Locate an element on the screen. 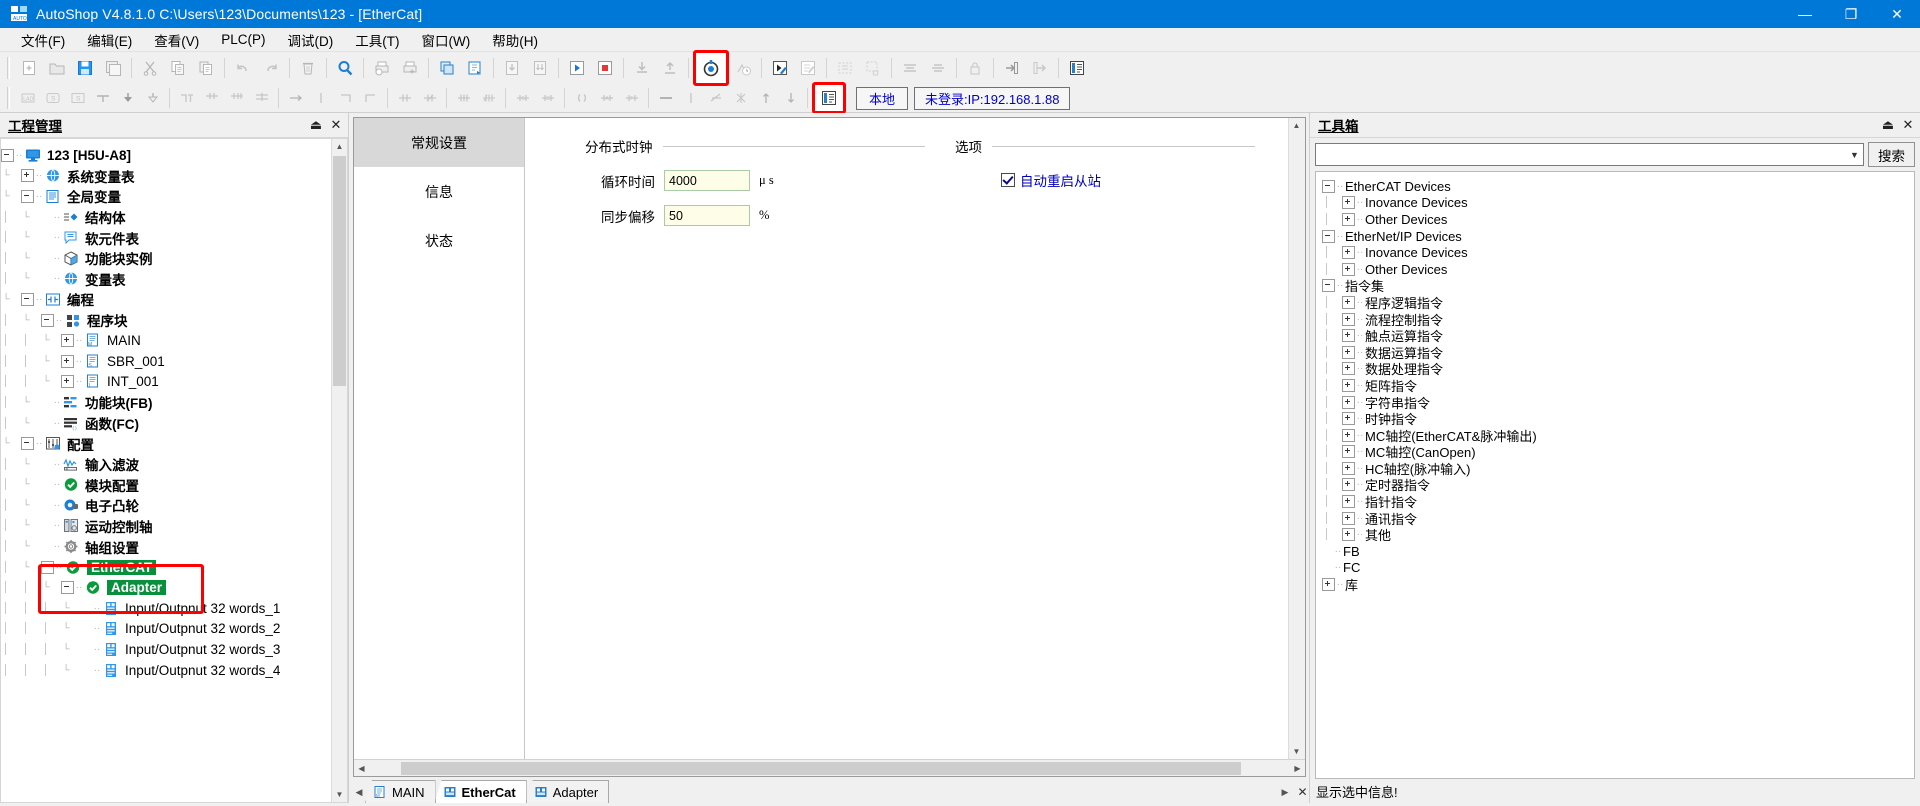  toolbox-tree-item: ·· 库 is located at coordinates (1618, 584).